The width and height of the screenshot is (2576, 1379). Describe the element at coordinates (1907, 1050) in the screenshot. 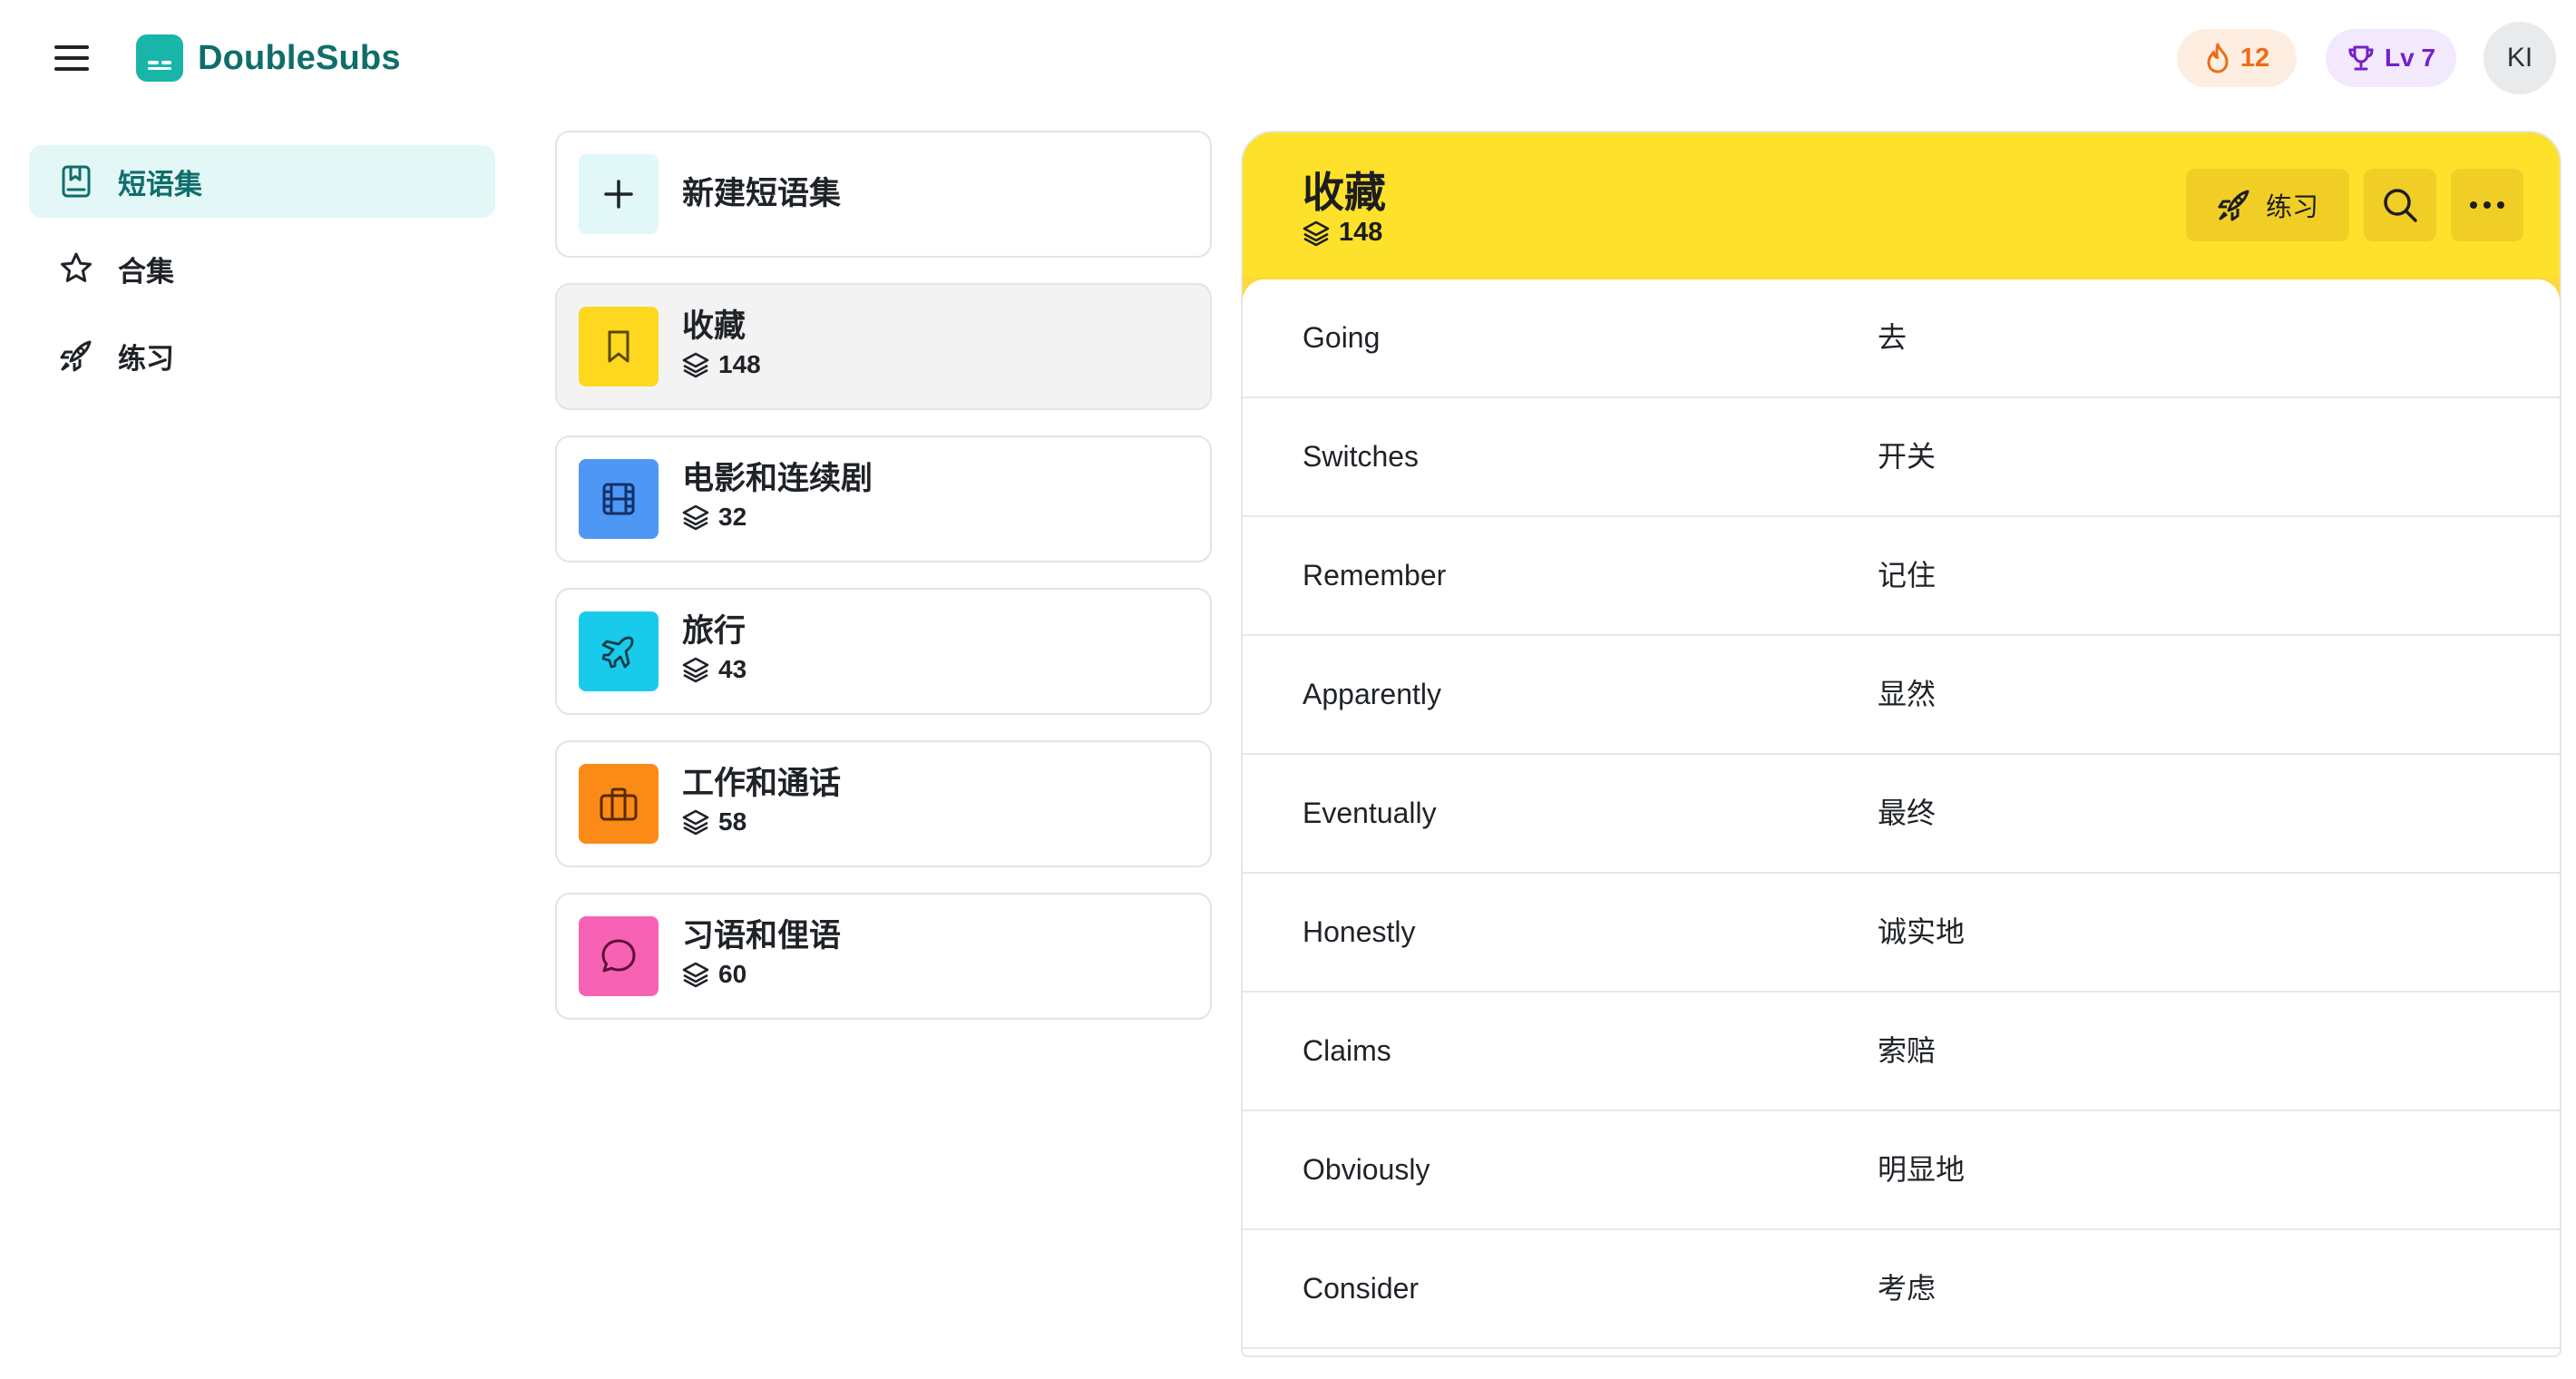

I see `phrase-translation-text: 索赔` at that location.